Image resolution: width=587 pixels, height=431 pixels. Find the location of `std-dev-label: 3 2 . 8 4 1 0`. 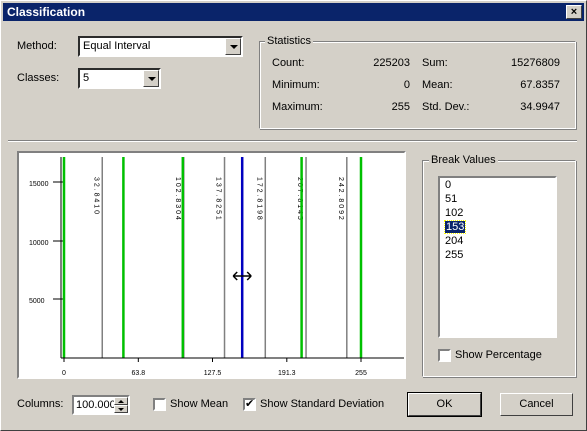

std-dev-label: 3 2 . 8 4 1 0 is located at coordinates (95, 195).